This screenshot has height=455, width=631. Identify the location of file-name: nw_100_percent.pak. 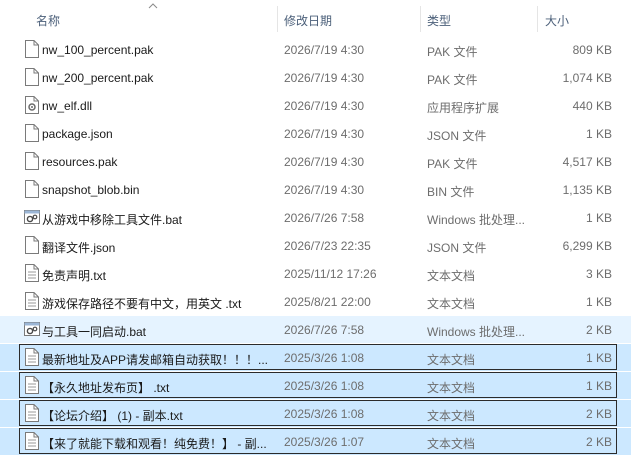
(98, 50).